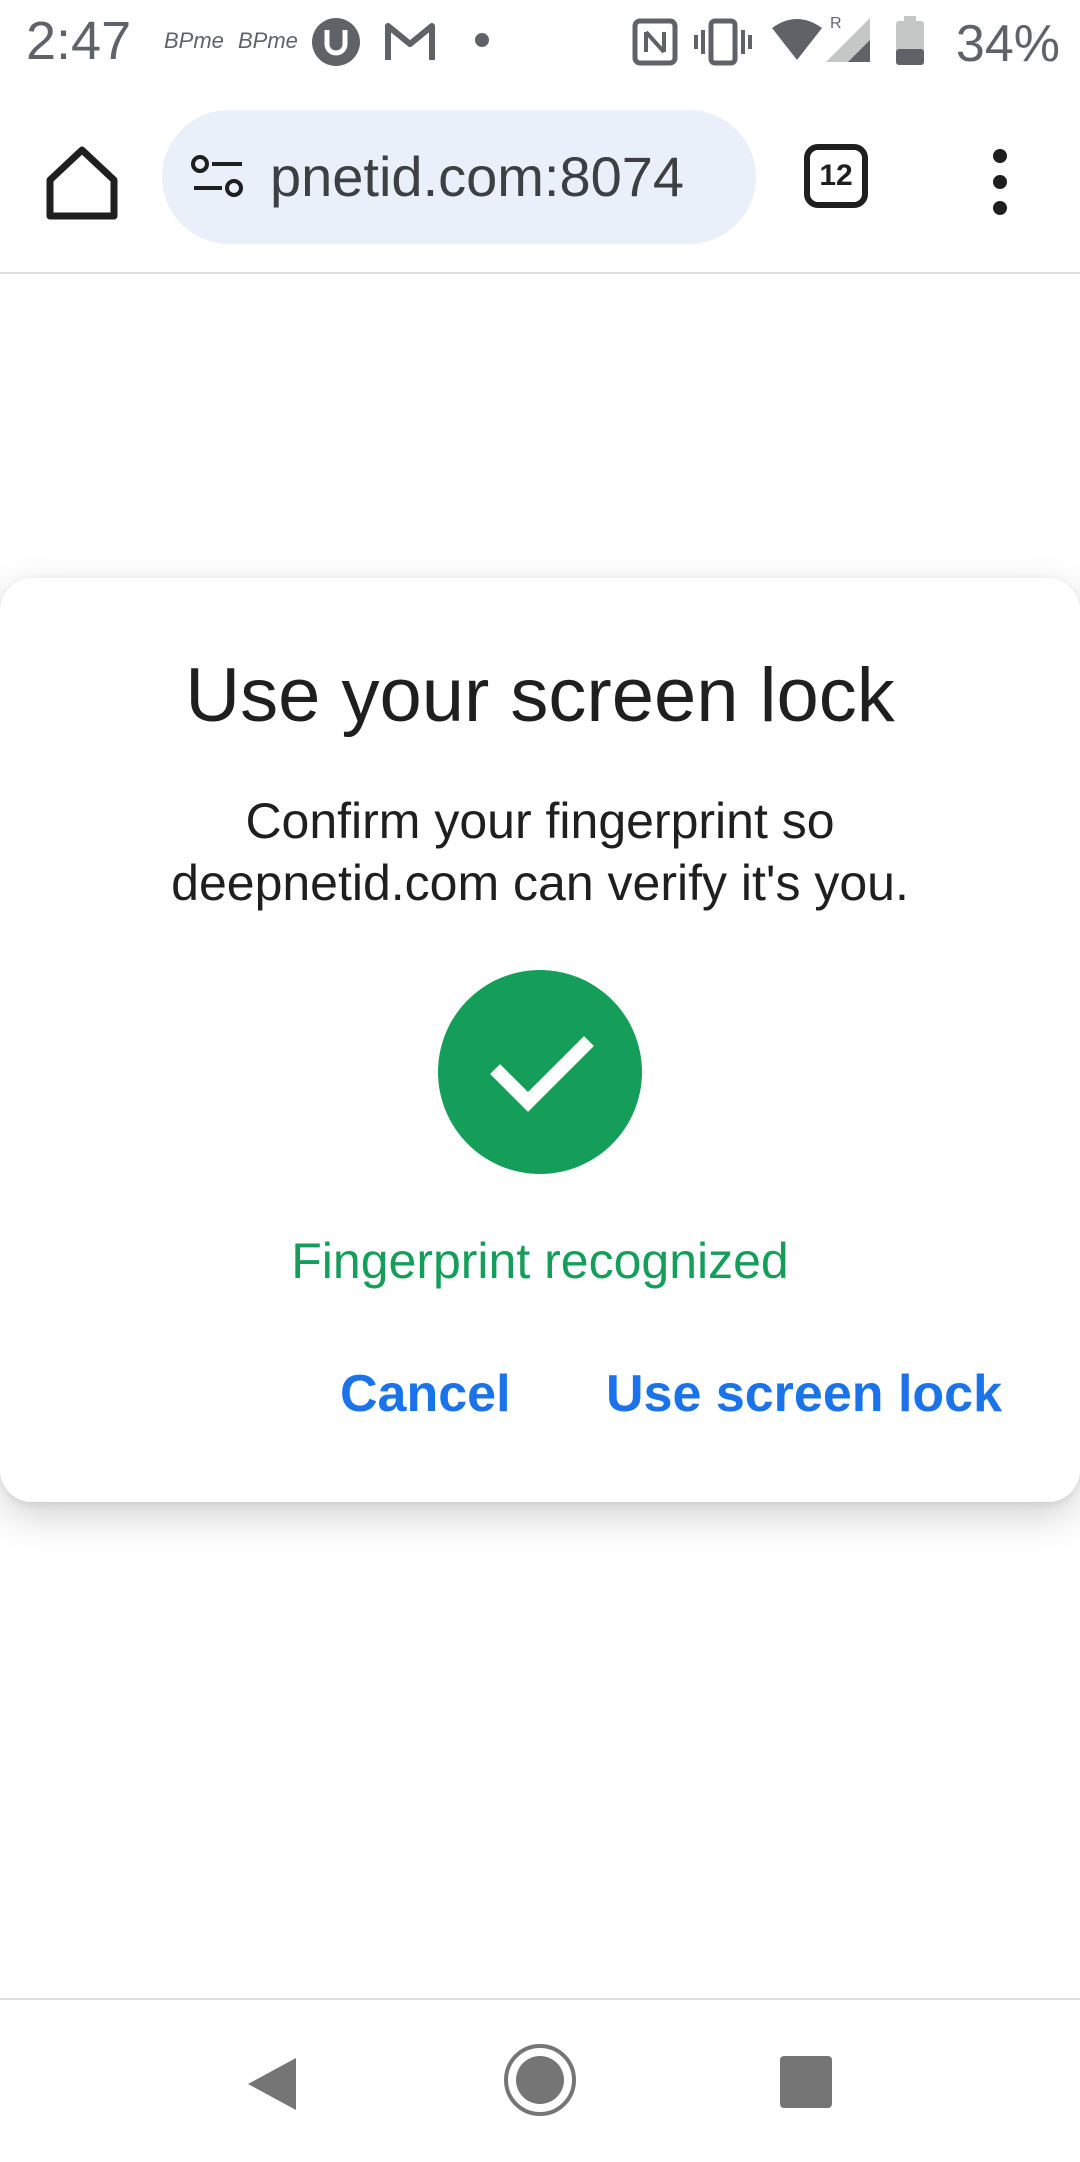 This screenshot has height=2162, width=1080. I want to click on fingerprint-success-indicator, so click(540, 1072).